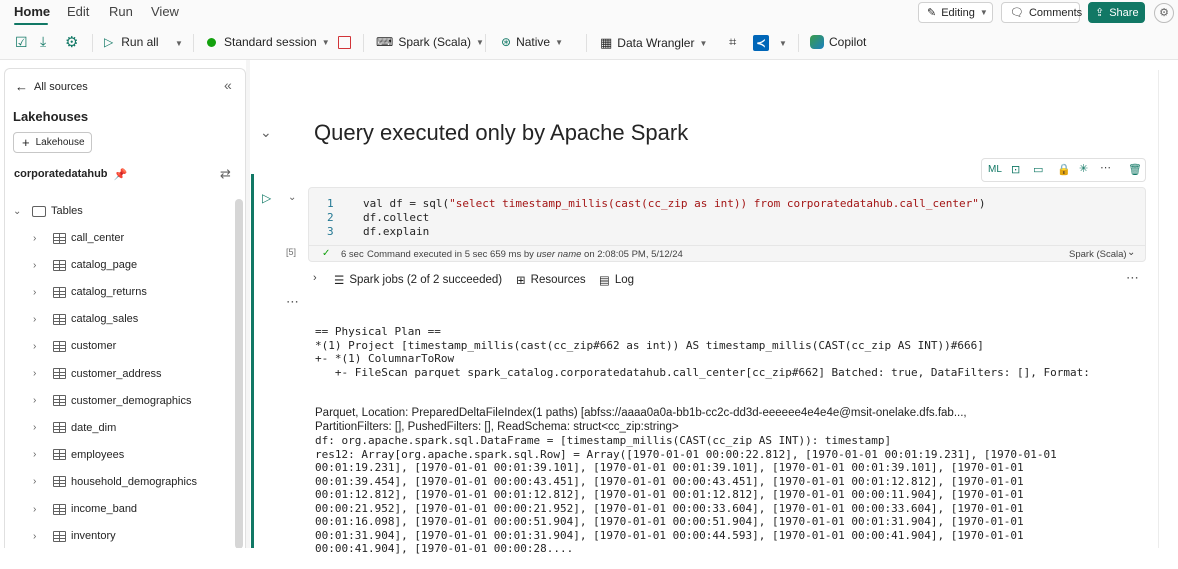 Image resolution: width=1178 pixels, height=569 pixels. I want to click on session-status-dot-icon, so click(211, 42).